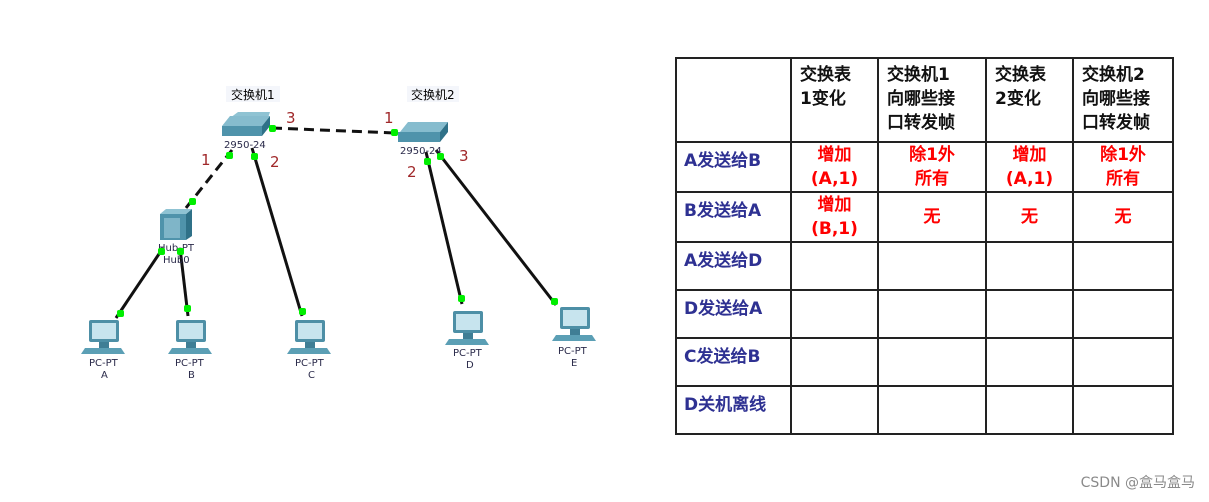 This screenshot has width=1209, height=502. I want to click on header-switch2-forward: 交换机2 向哪些接 口转发帧, so click(1123, 100).